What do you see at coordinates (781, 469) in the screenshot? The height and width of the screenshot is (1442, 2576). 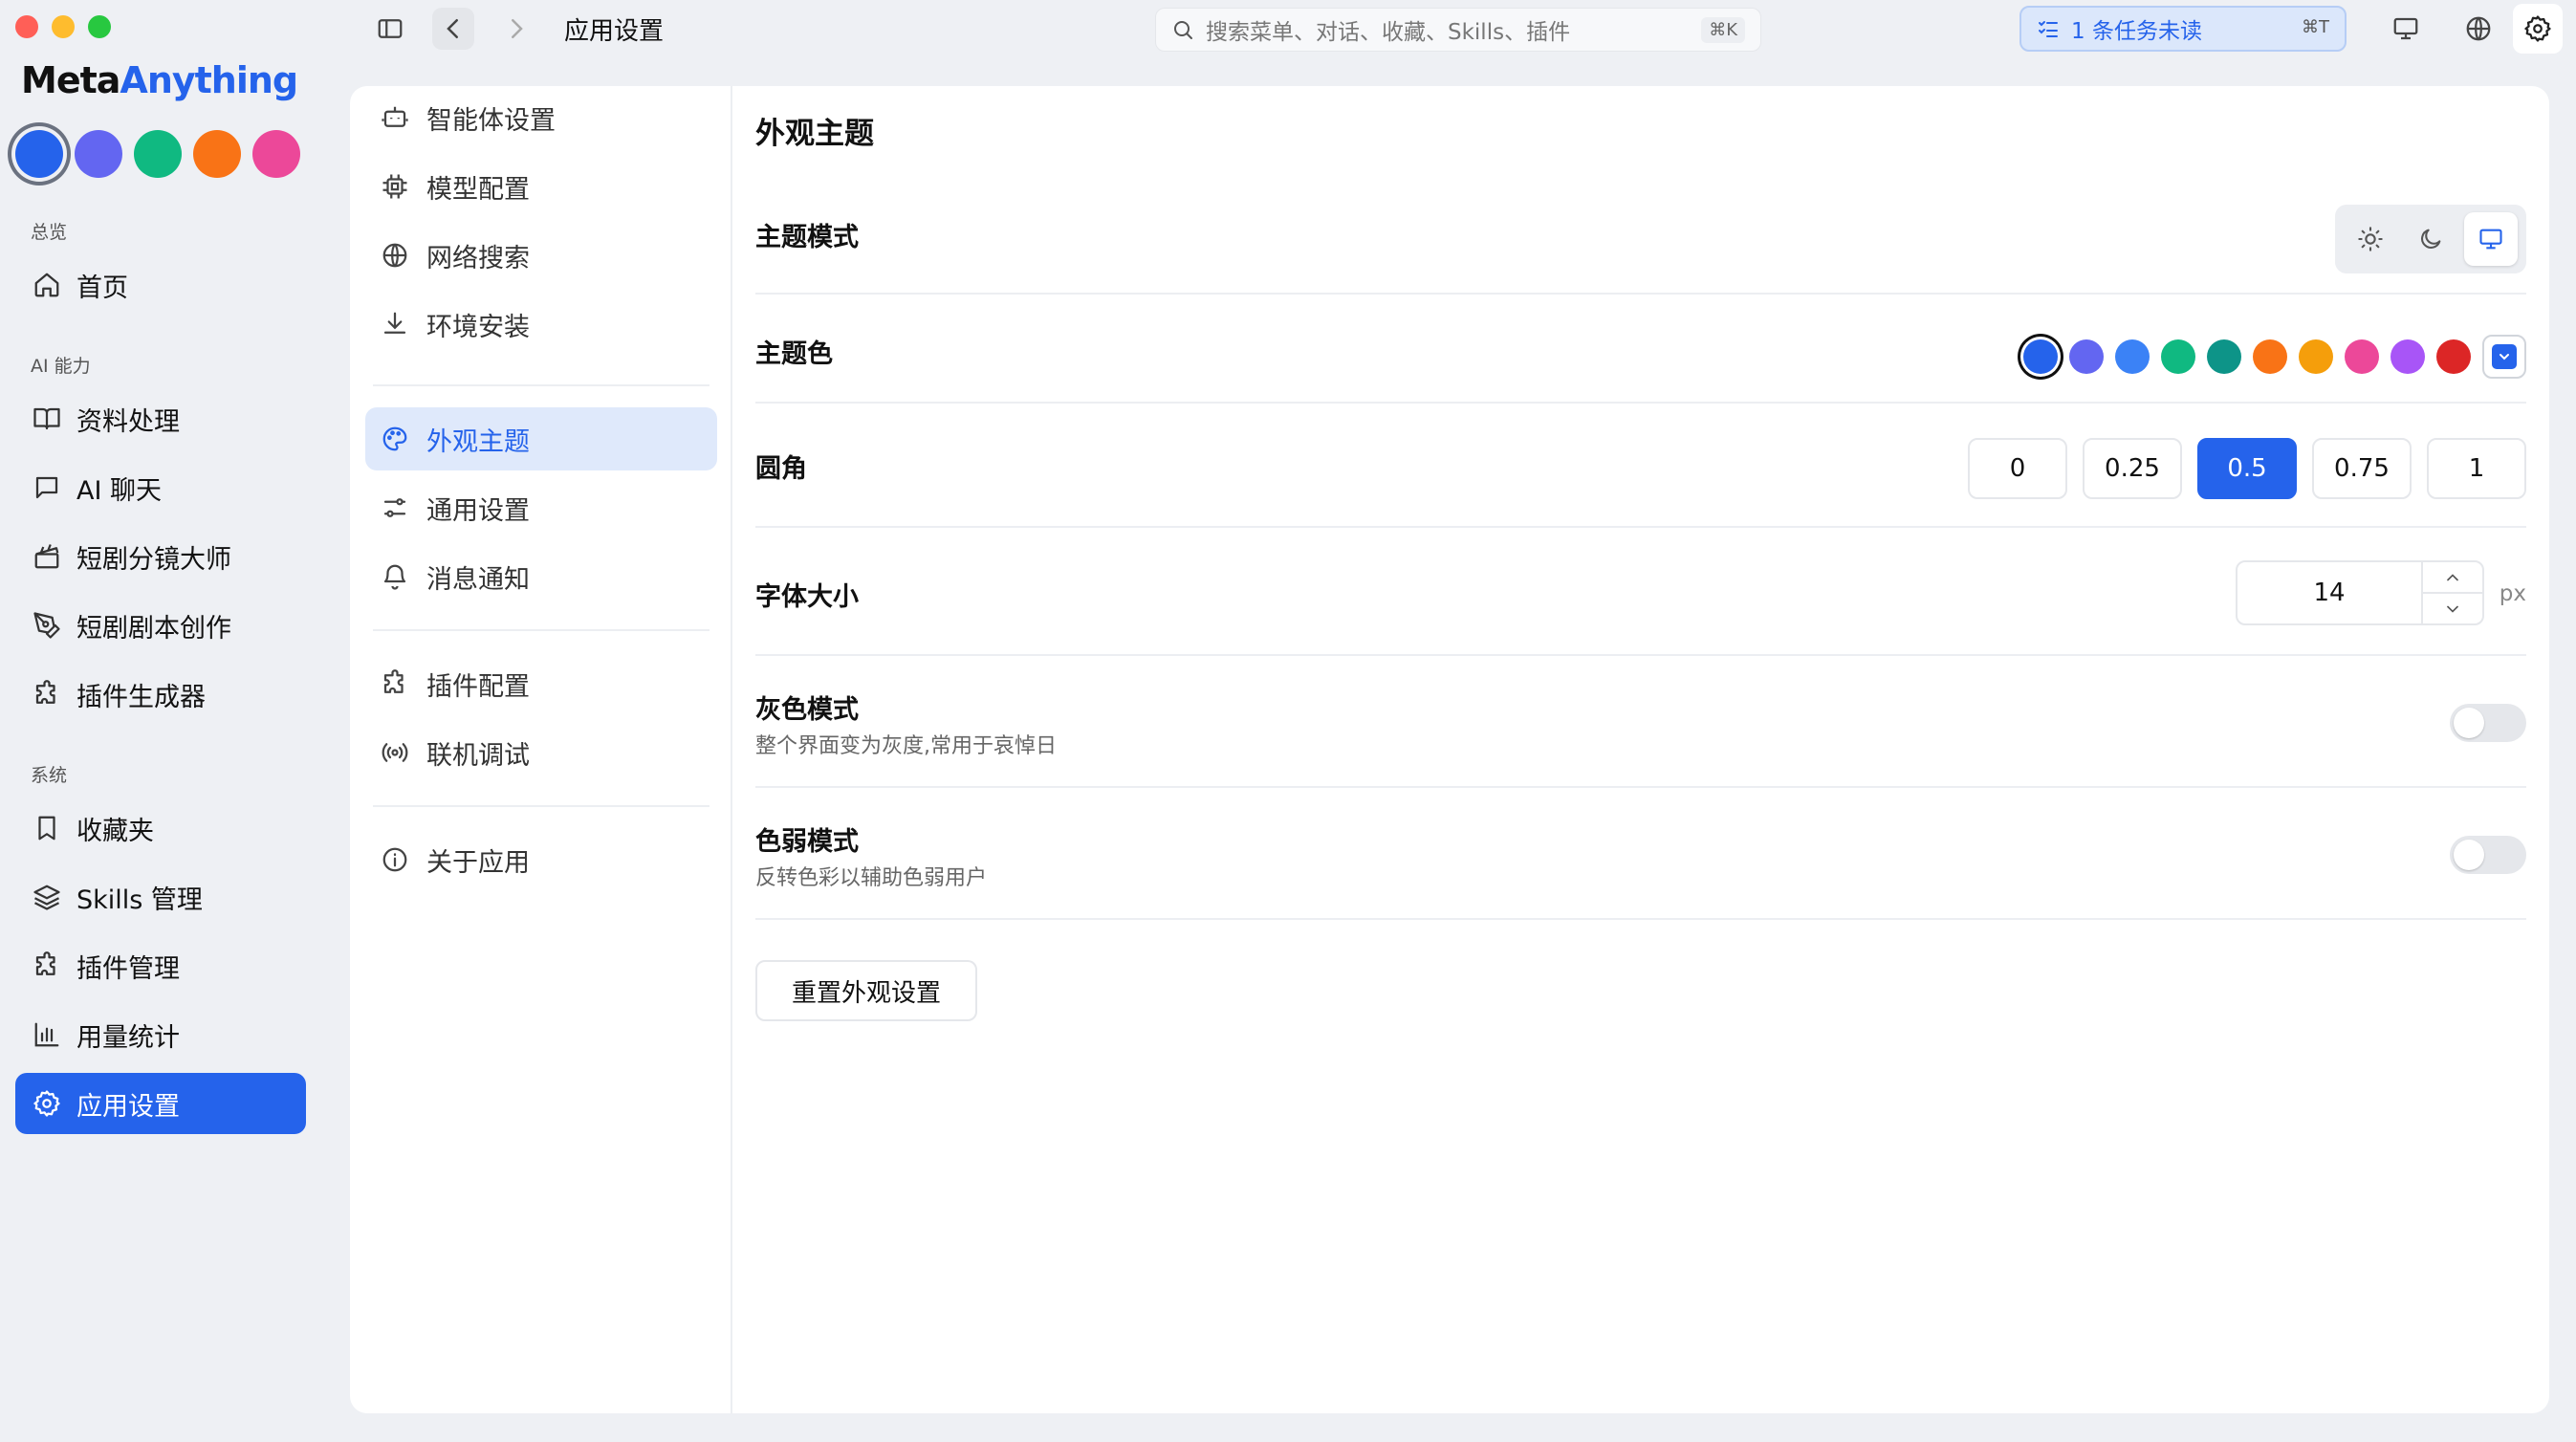 I see `radius-label: 圆角` at bounding box center [781, 469].